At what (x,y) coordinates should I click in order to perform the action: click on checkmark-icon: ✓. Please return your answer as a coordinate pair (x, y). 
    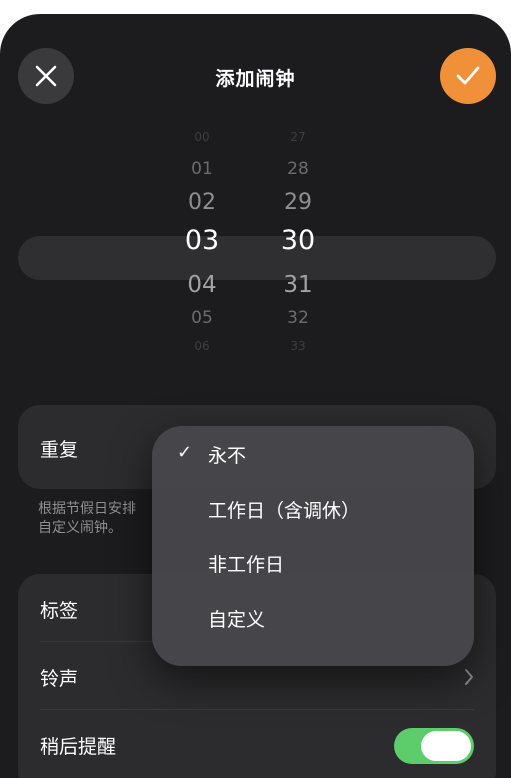
    Looking at the image, I should click on (185, 452).